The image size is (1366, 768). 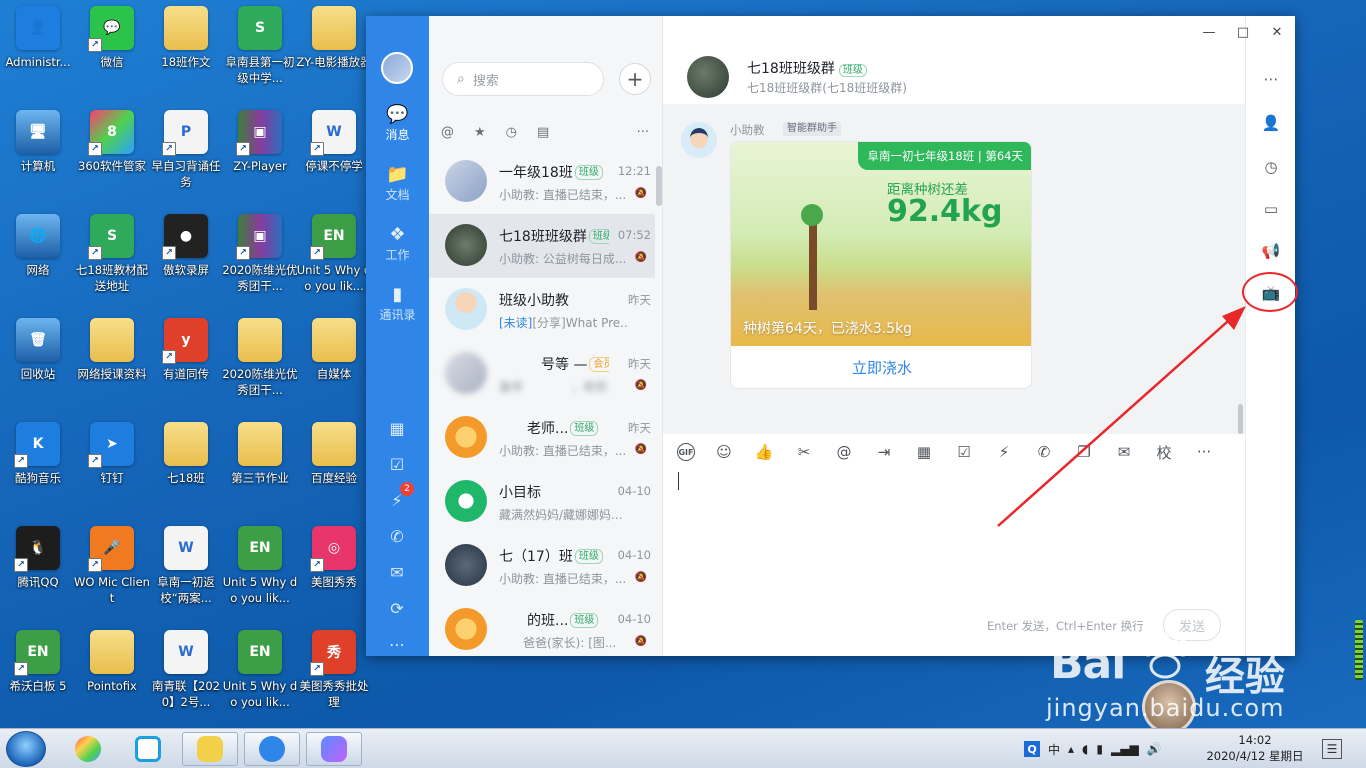 What do you see at coordinates (397, 644) in the screenshot?
I see `more-icon: ⋯` at bounding box center [397, 644].